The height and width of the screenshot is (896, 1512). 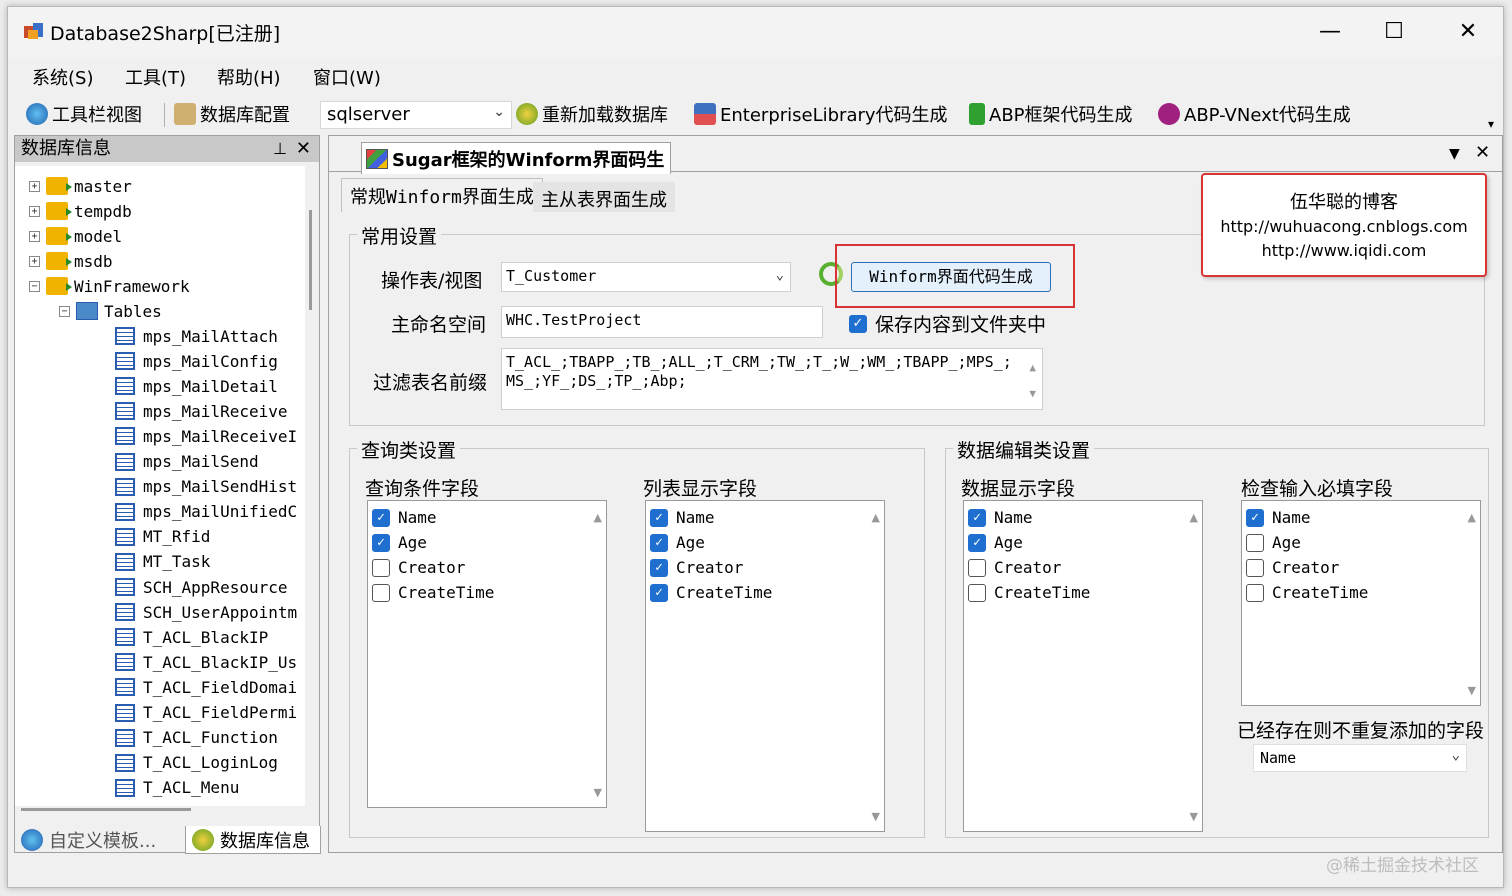 I want to click on tree-node-table: mps_MailSendHist, so click(x=206, y=487).